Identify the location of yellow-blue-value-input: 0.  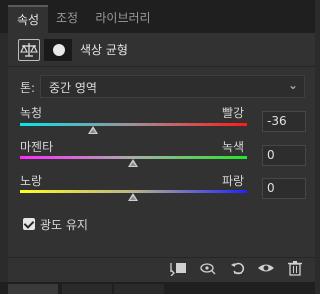
(284, 188).